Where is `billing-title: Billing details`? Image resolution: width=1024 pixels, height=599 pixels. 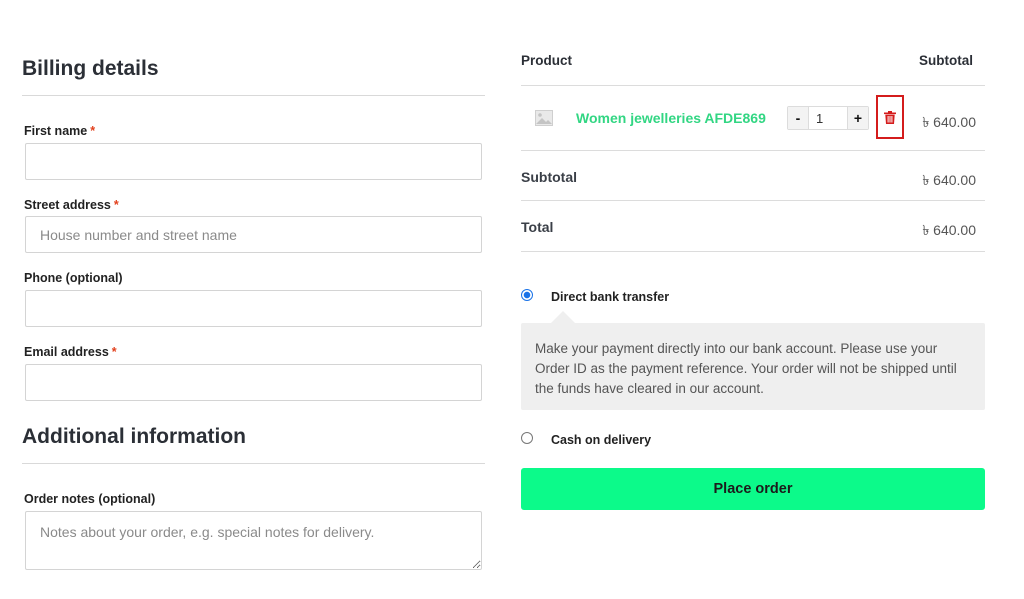 billing-title: Billing details is located at coordinates (90, 68).